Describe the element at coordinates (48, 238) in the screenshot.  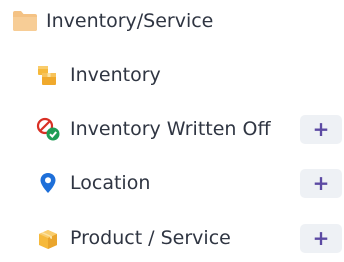
I see `product-box-icon` at that location.